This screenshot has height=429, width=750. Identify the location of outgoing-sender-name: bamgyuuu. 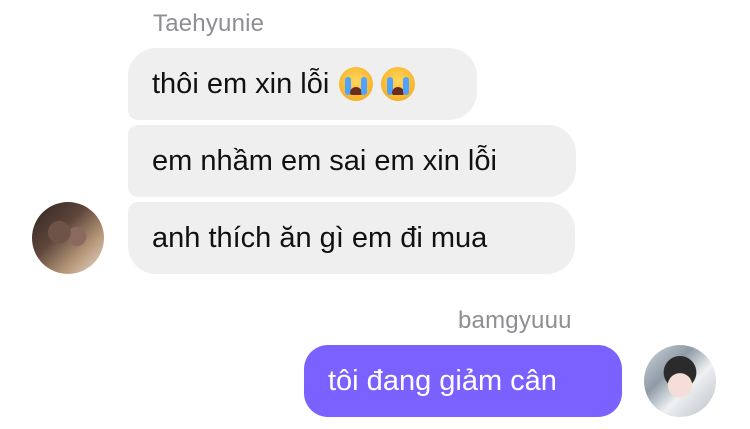
(515, 320).